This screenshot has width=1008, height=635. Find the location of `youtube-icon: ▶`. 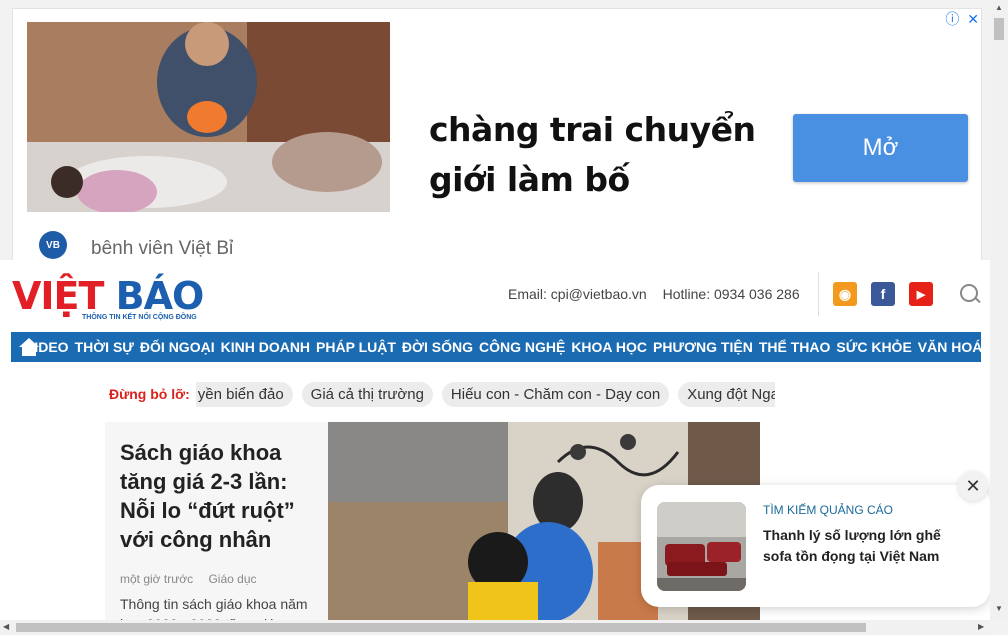

youtube-icon: ▶ is located at coordinates (921, 294).